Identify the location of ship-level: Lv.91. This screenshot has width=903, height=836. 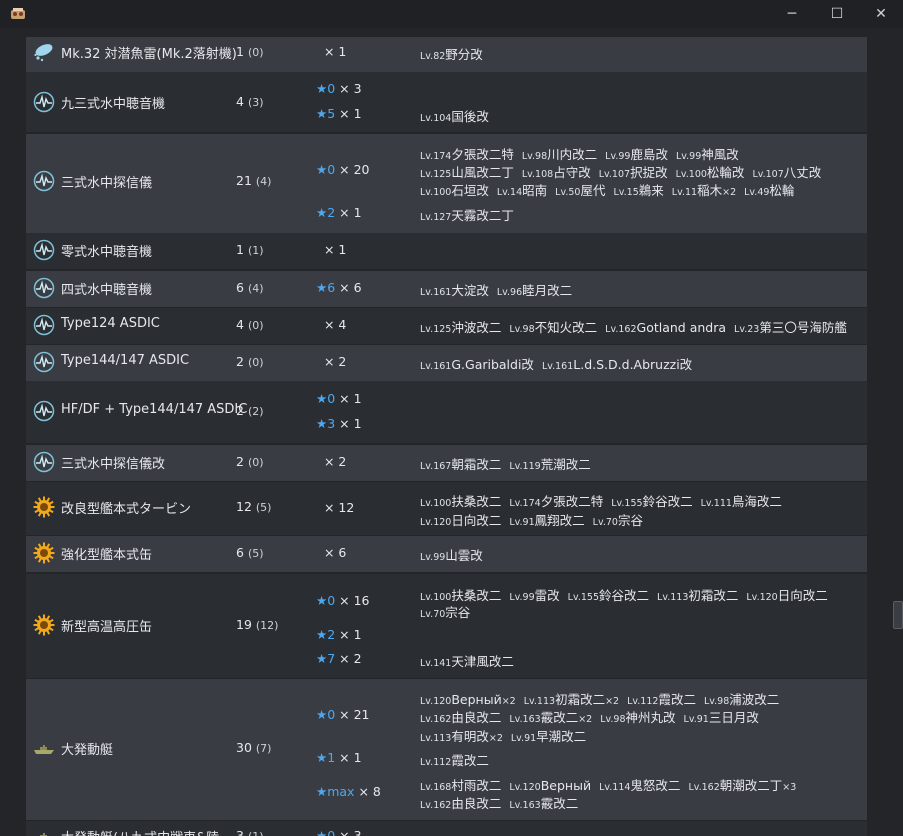
(696, 719).